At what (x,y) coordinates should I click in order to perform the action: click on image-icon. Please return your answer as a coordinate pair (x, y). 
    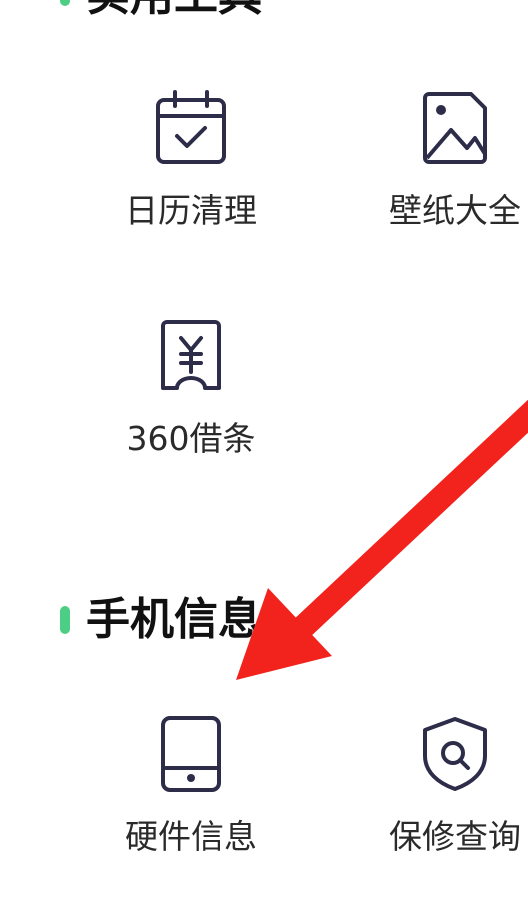
    Looking at the image, I should click on (455, 128).